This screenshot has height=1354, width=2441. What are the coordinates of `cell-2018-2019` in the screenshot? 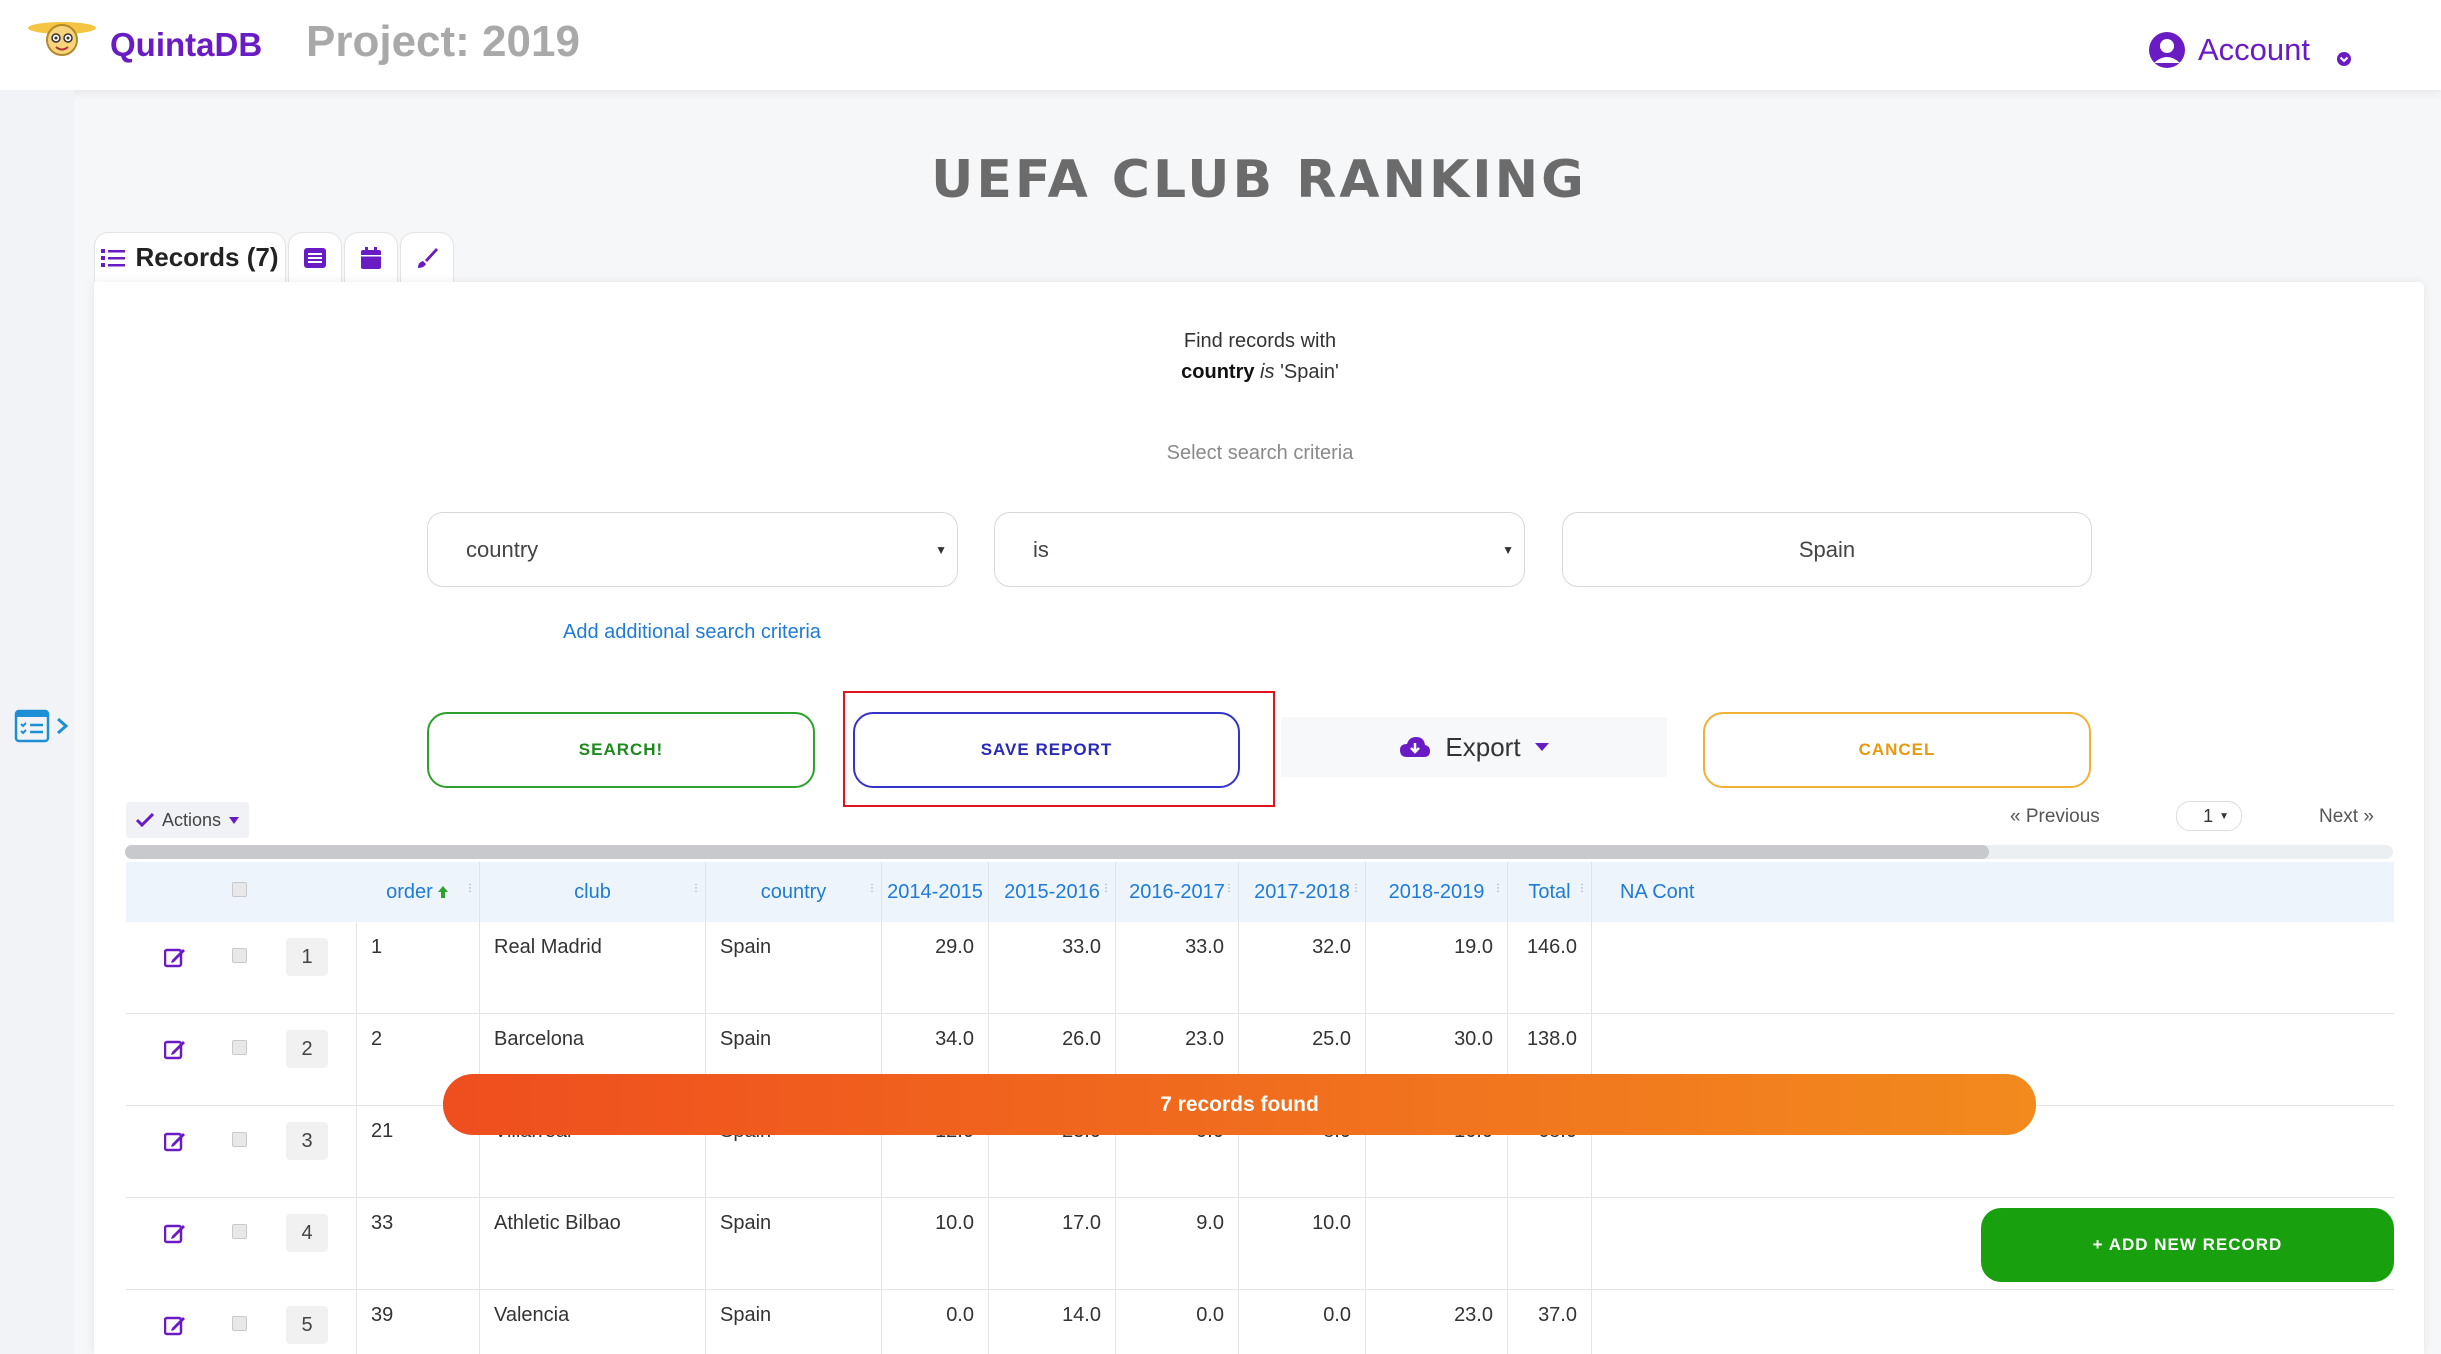 It's located at (1437, 1244).